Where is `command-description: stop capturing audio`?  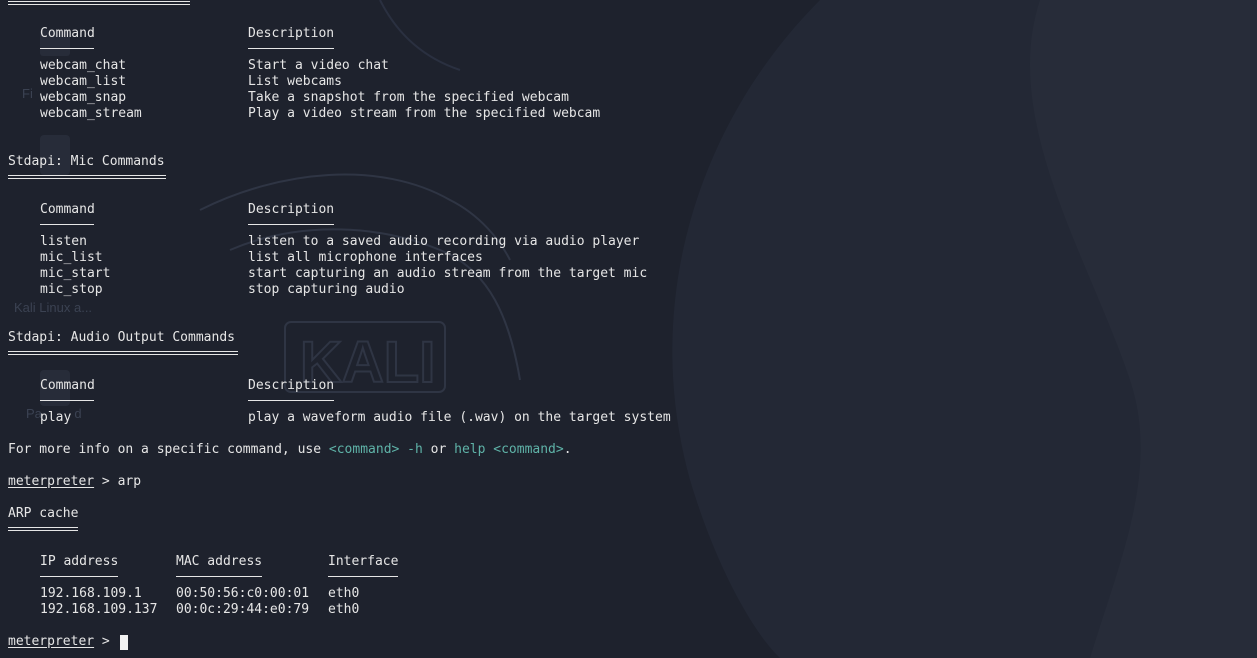 command-description: stop capturing audio is located at coordinates (326, 289).